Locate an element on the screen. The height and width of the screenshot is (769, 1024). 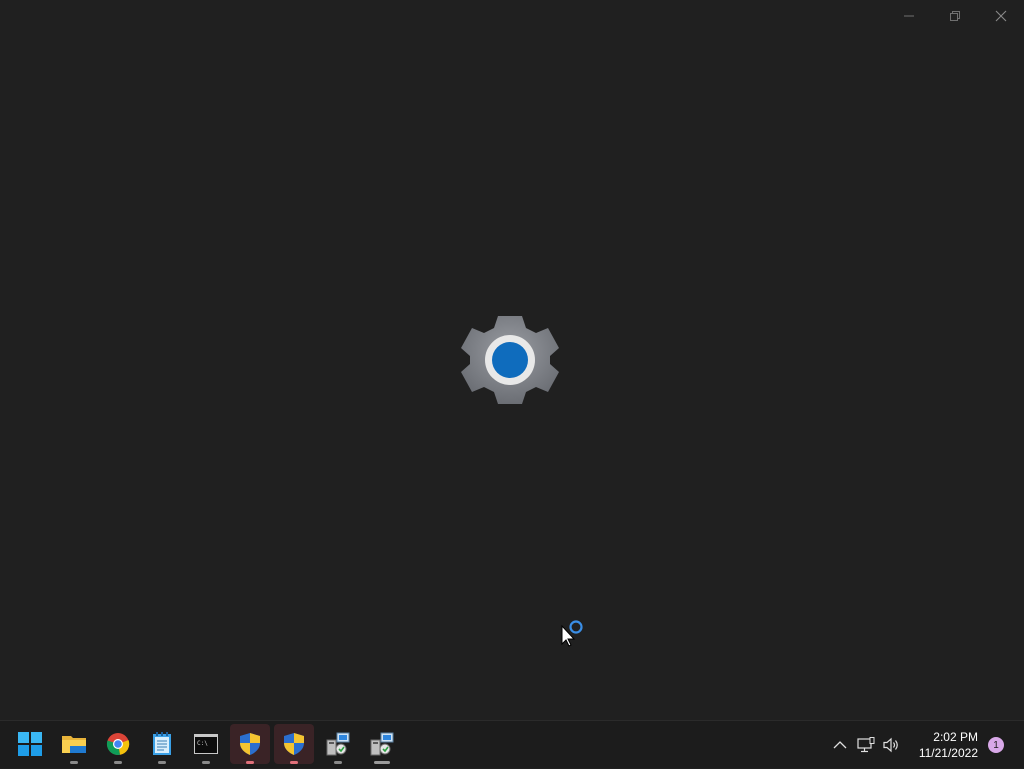
notification-badge: 1 is located at coordinates (996, 745).